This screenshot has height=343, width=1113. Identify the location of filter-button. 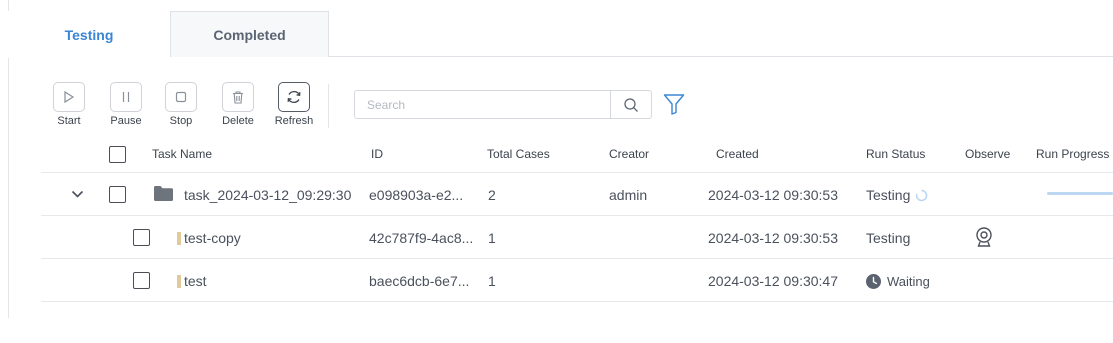
(674, 104).